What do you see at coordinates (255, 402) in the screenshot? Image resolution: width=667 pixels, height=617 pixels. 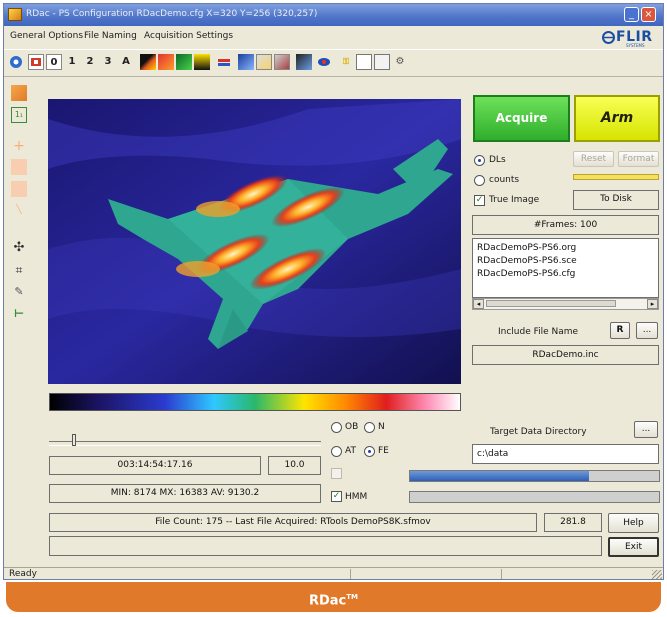 I see `color-scale-bar` at bounding box center [255, 402].